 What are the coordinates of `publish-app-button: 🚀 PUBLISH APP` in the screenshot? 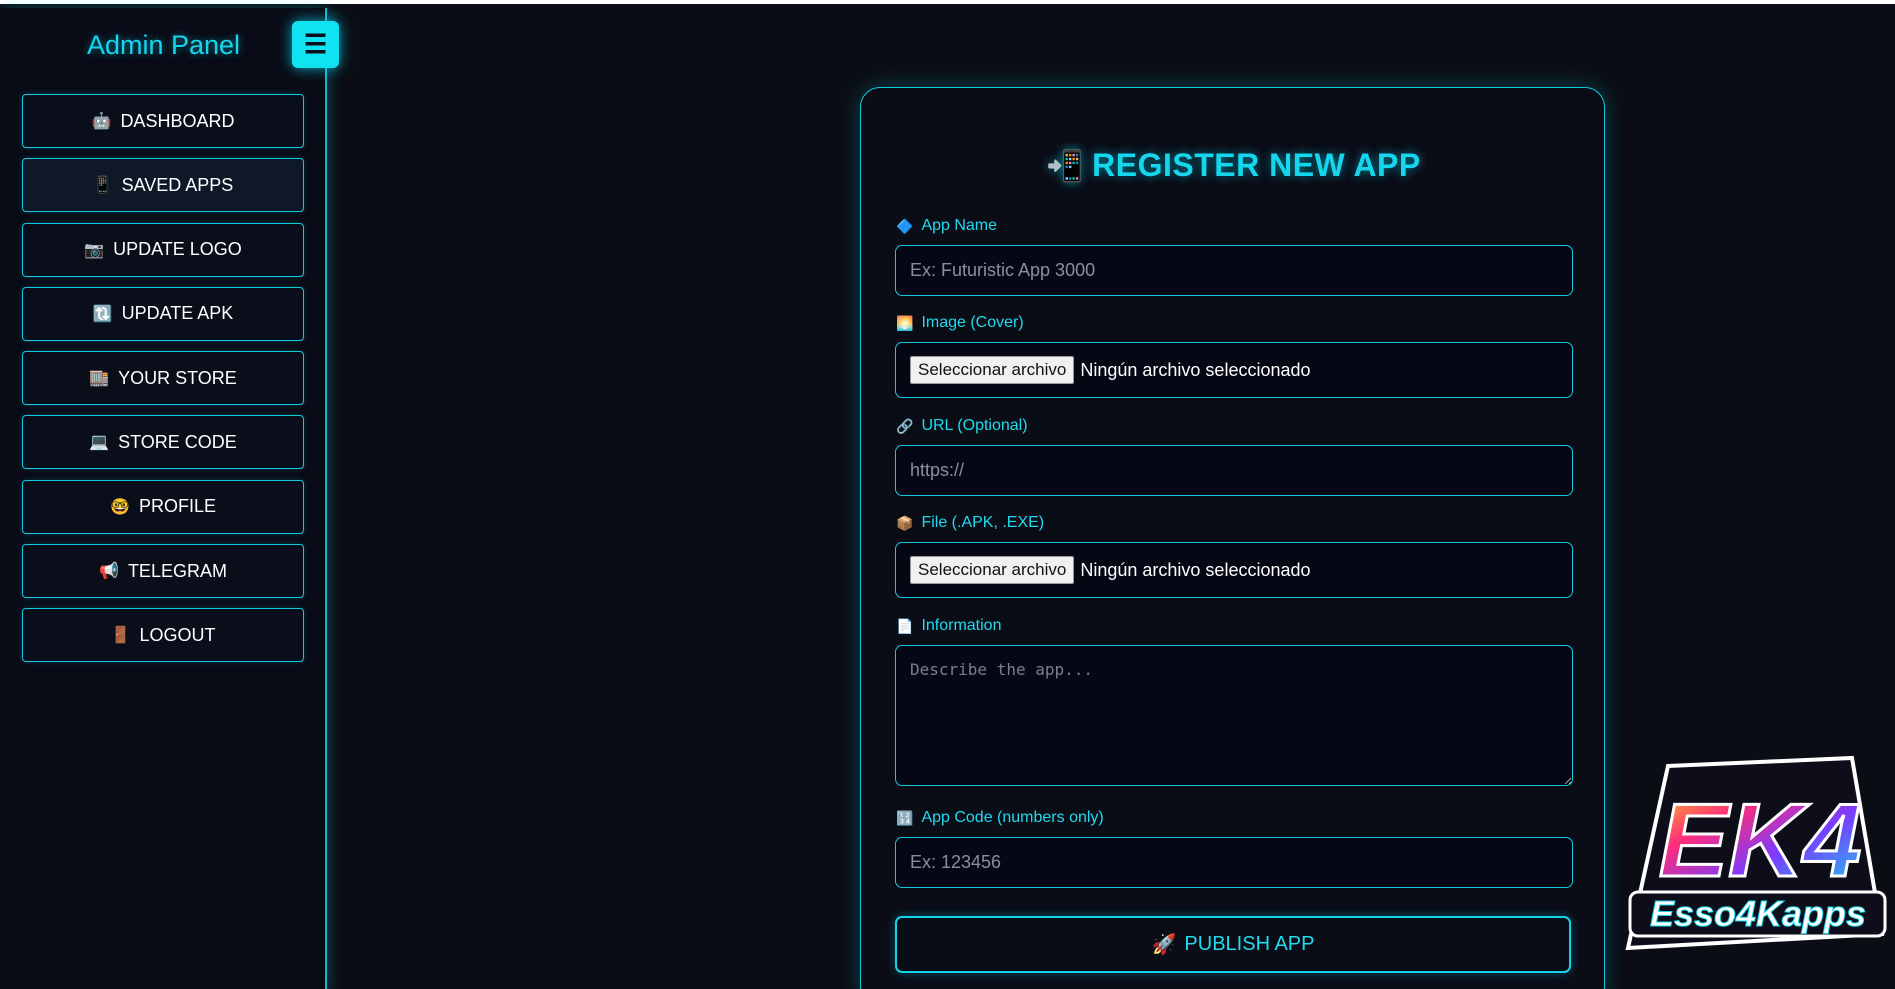 It's located at (1233, 944).